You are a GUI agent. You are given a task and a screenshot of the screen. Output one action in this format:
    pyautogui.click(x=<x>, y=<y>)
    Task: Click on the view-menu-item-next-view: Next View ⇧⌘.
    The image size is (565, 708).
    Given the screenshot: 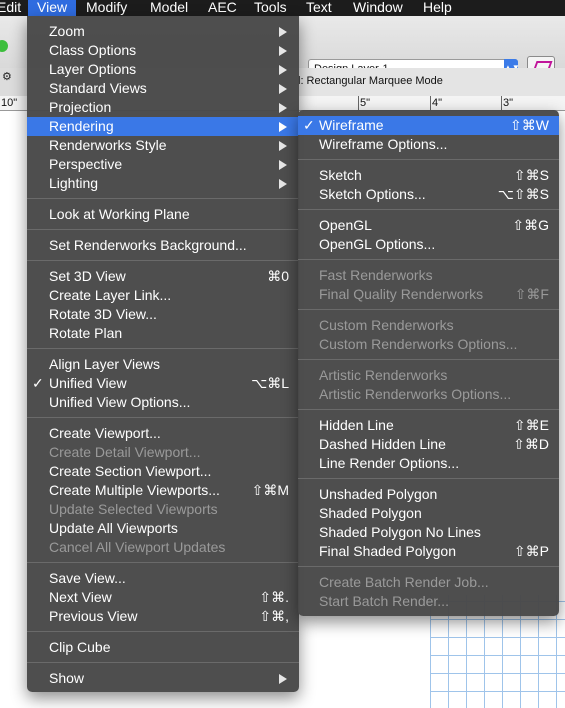 What is the action you would take?
    pyautogui.click(x=163, y=597)
    